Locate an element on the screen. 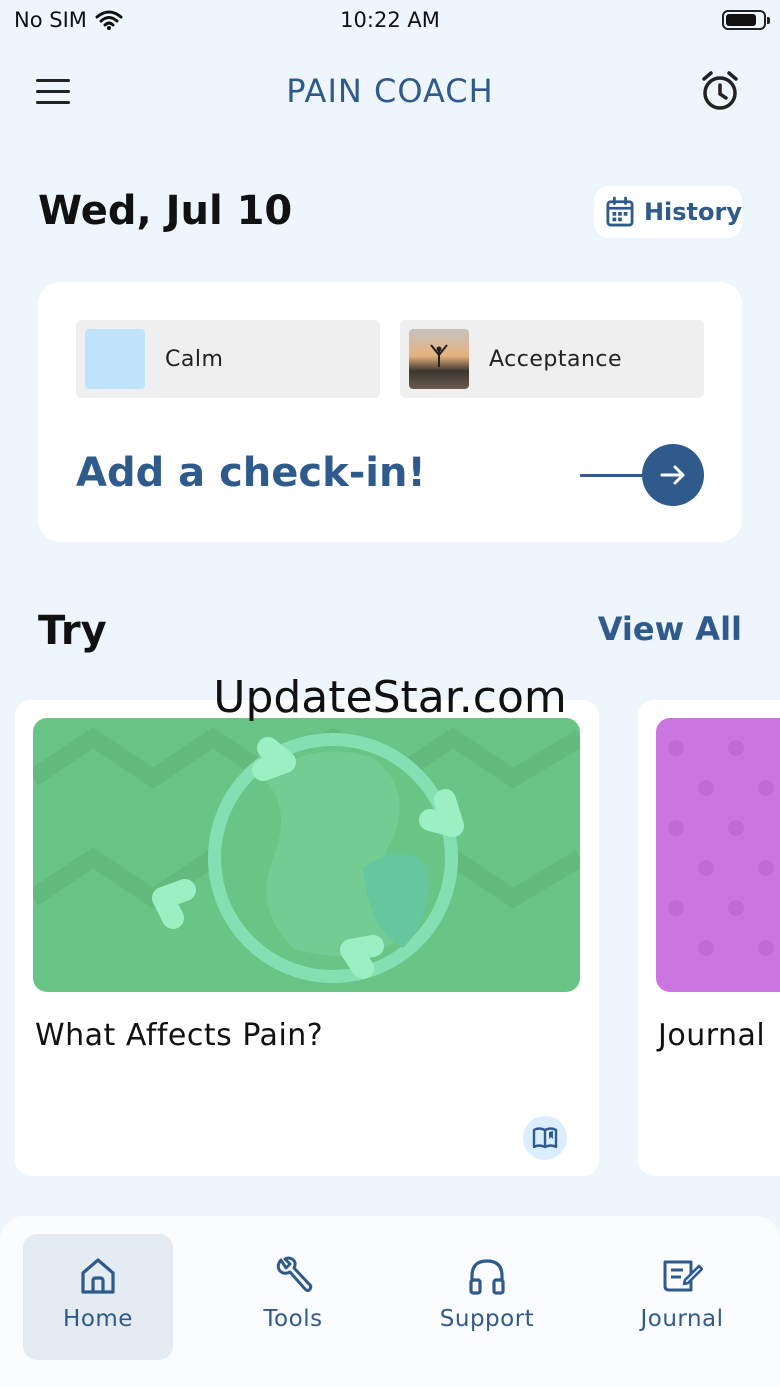 The height and width of the screenshot is (1387, 780). tab-home: Home is located at coordinates (98, 1297).